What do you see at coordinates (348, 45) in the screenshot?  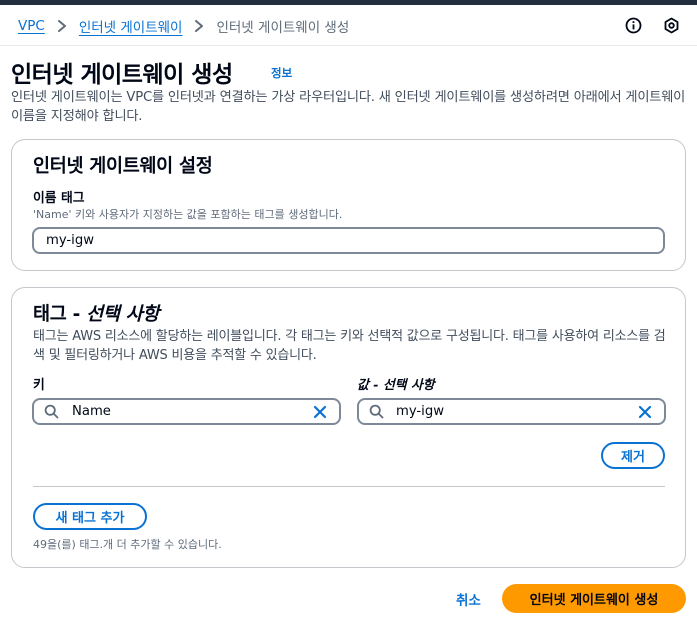 I see `header-divider` at bounding box center [348, 45].